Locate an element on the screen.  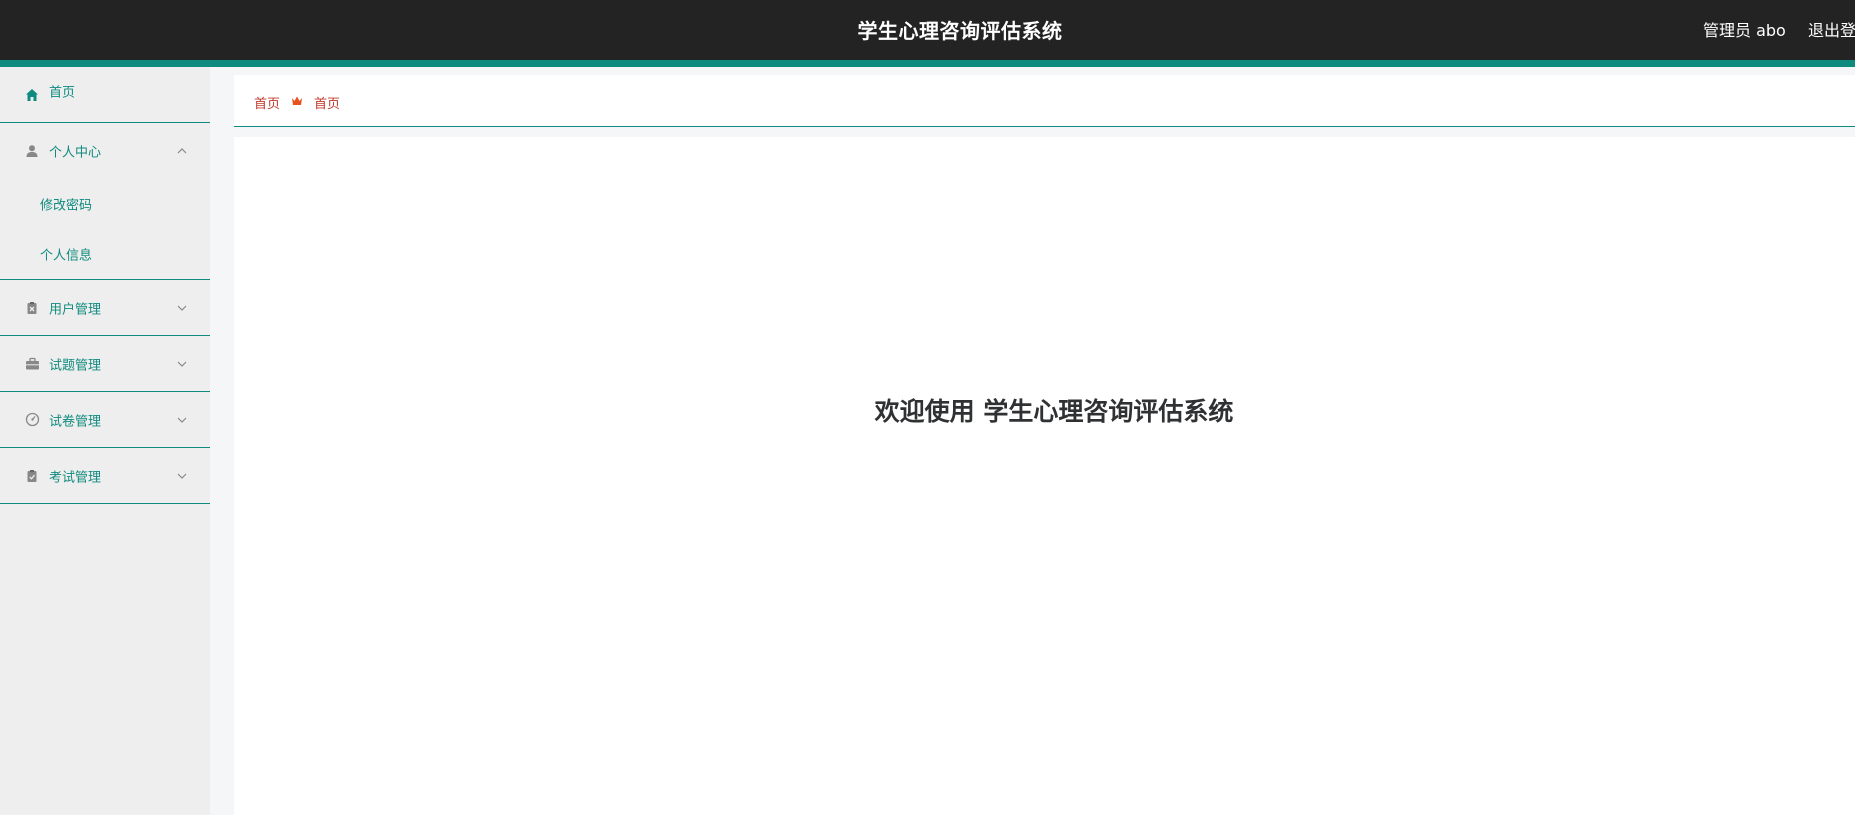
sidebar-item-paper-management: 试卷管理 is located at coordinates (105, 420).